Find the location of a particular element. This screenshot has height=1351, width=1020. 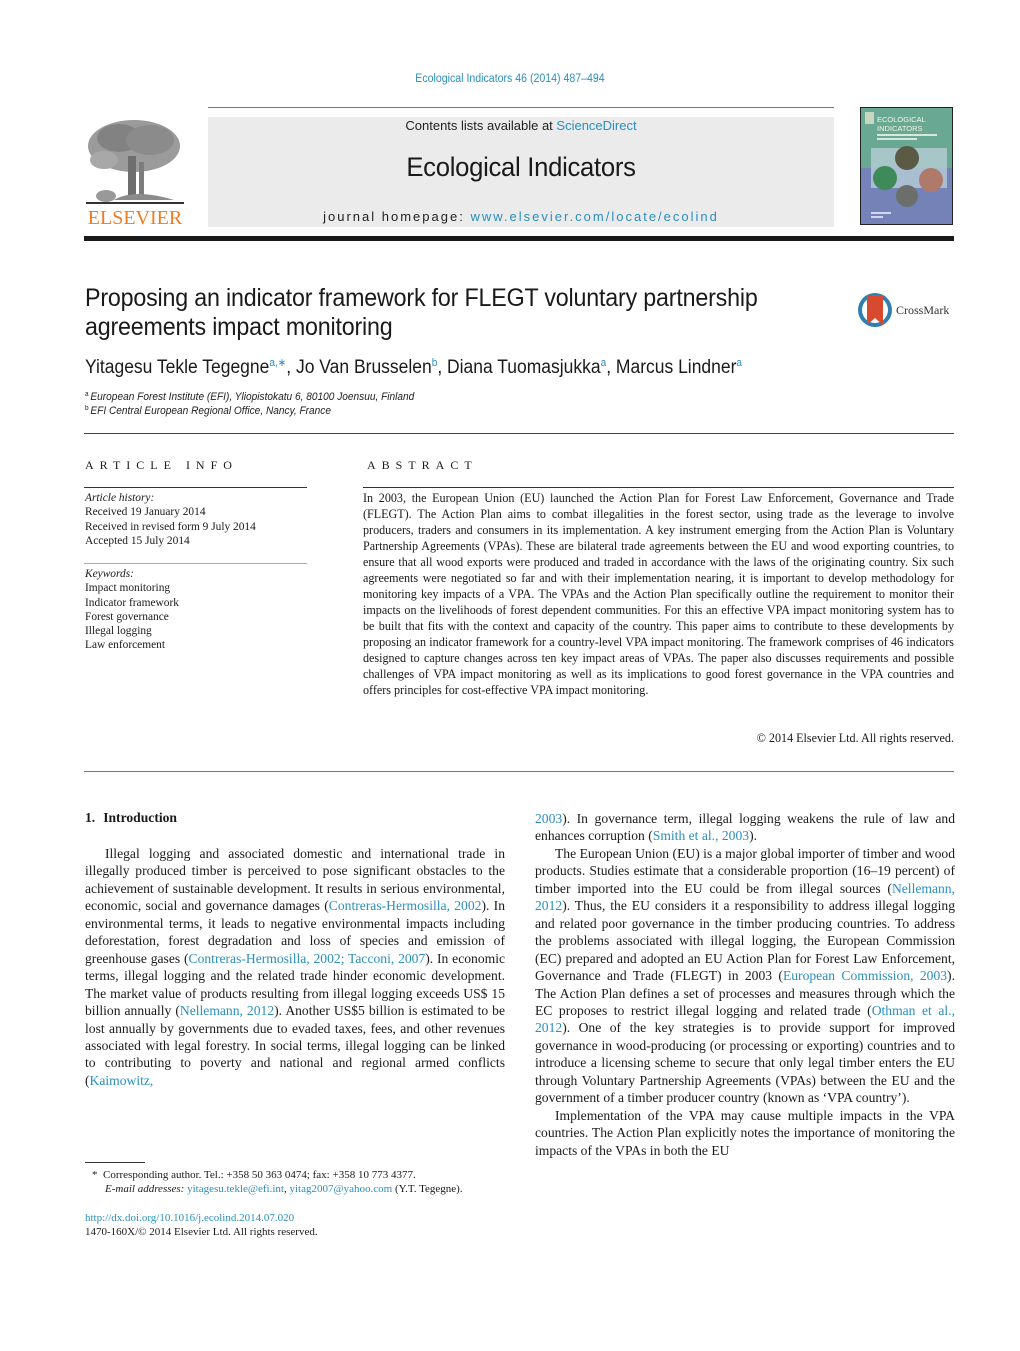

abstract-heading: ABSTRACT is located at coordinates (422, 465).